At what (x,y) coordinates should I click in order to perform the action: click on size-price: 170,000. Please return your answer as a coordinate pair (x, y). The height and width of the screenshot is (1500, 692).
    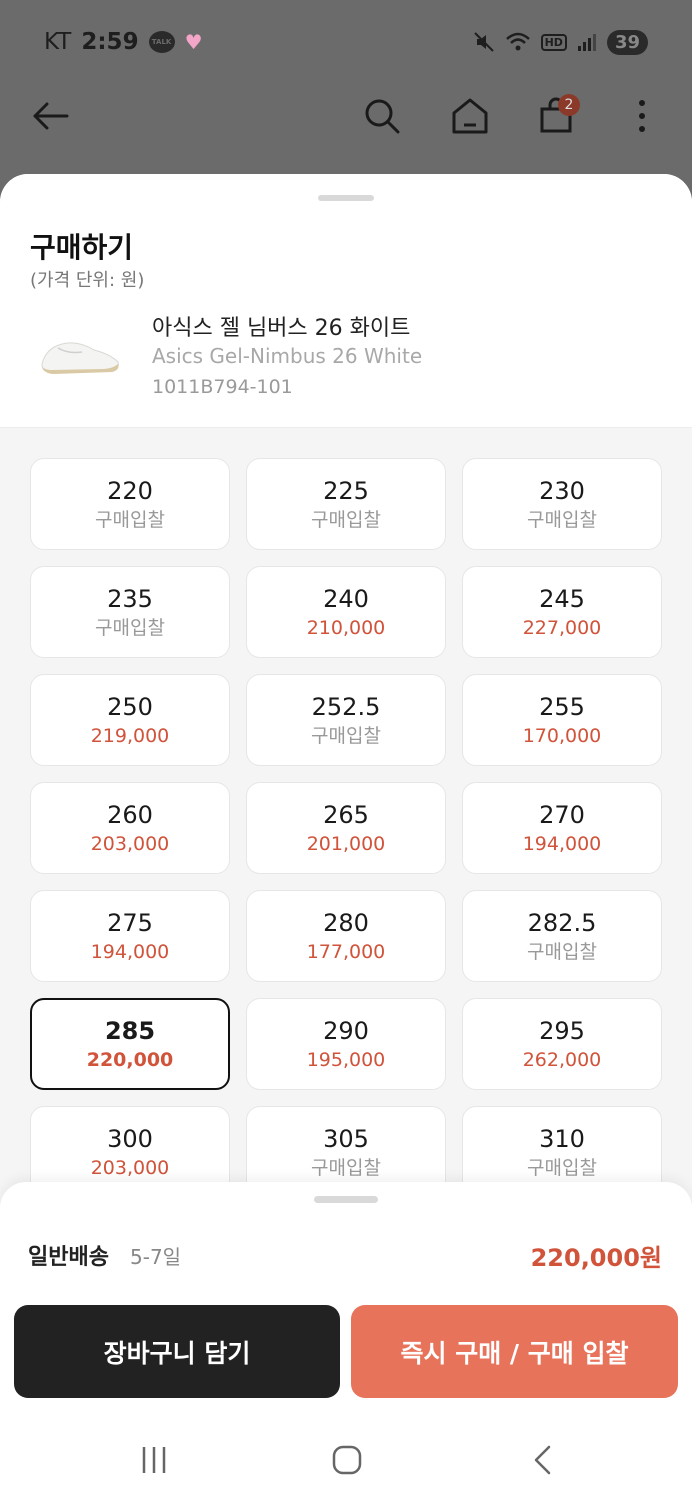
    Looking at the image, I should click on (562, 736).